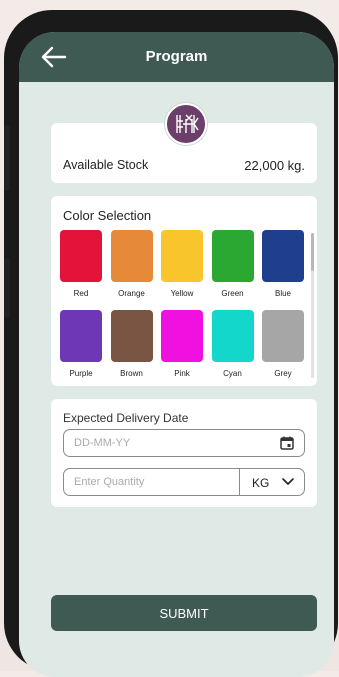  I want to click on color-swatch-label: Pink, so click(182, 373).